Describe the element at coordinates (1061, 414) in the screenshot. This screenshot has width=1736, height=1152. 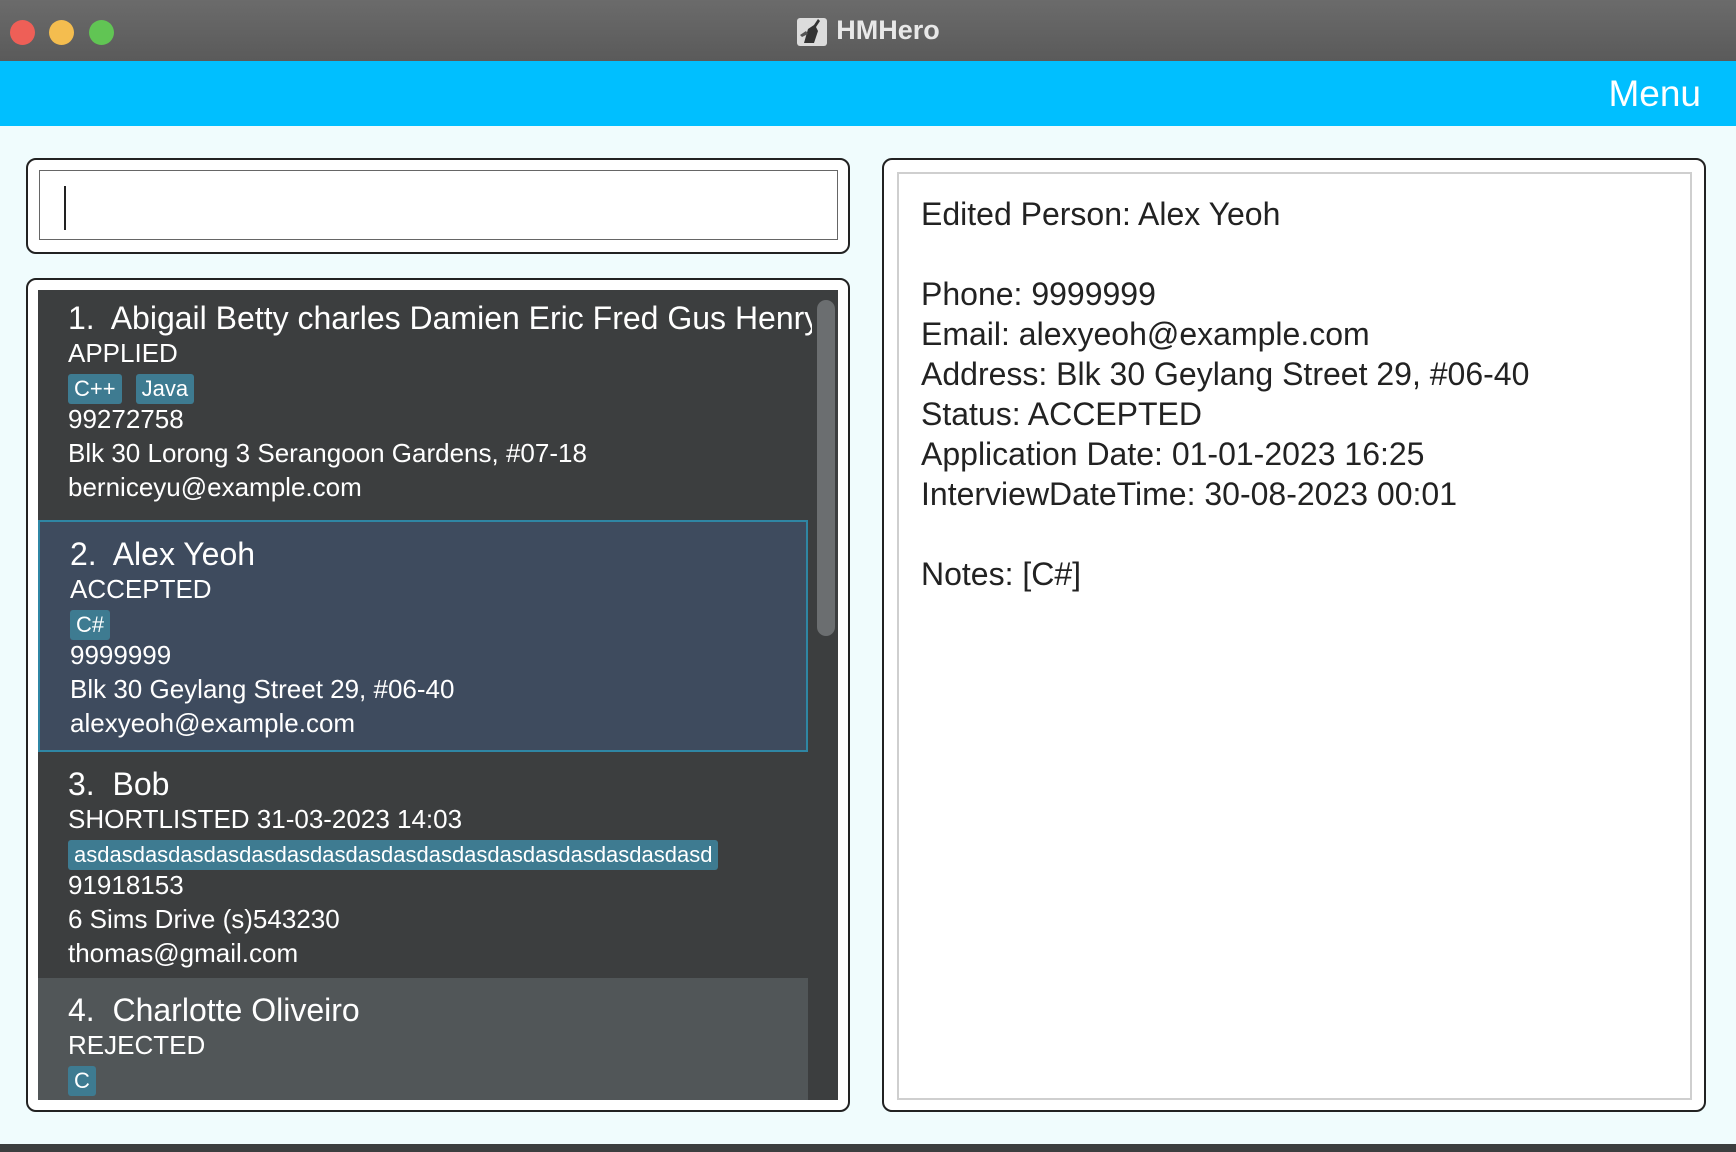
I see `result-status: Status: ACCEPTED` at that location.